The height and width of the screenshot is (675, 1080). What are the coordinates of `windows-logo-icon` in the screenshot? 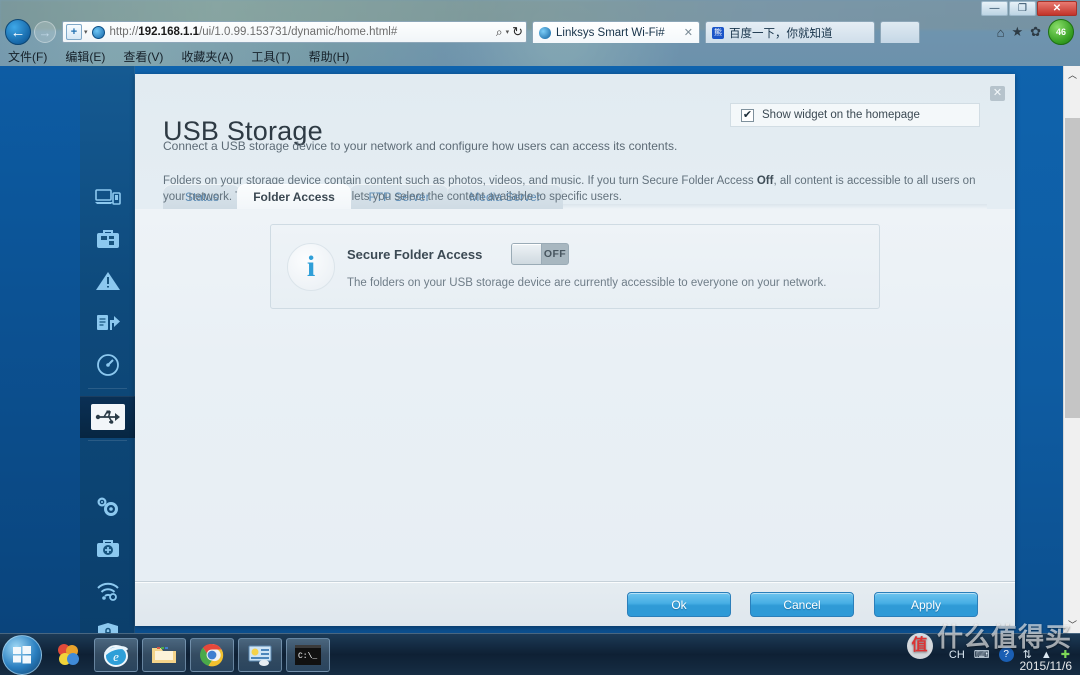 It's located at (22, 654).